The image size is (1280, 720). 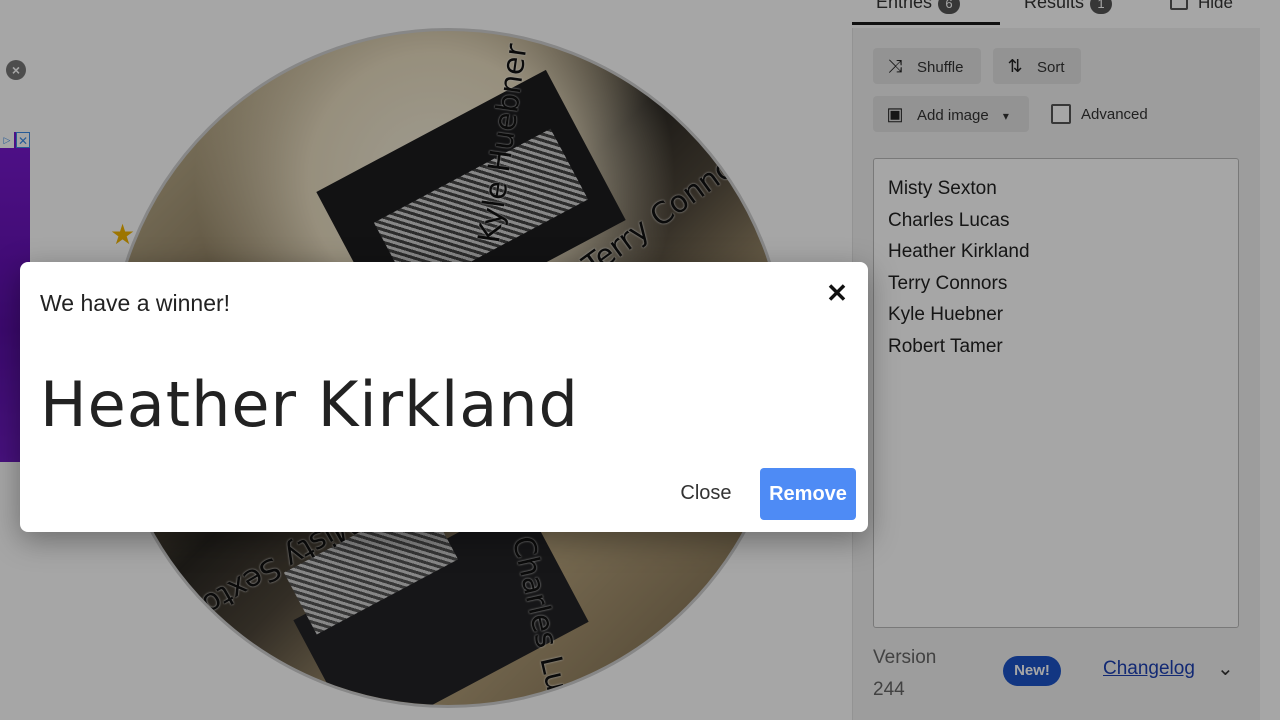 What do you see at coordinates (706, 493) in the screenshot?
I see `close-button: Close` at bounding box center [706, 493].